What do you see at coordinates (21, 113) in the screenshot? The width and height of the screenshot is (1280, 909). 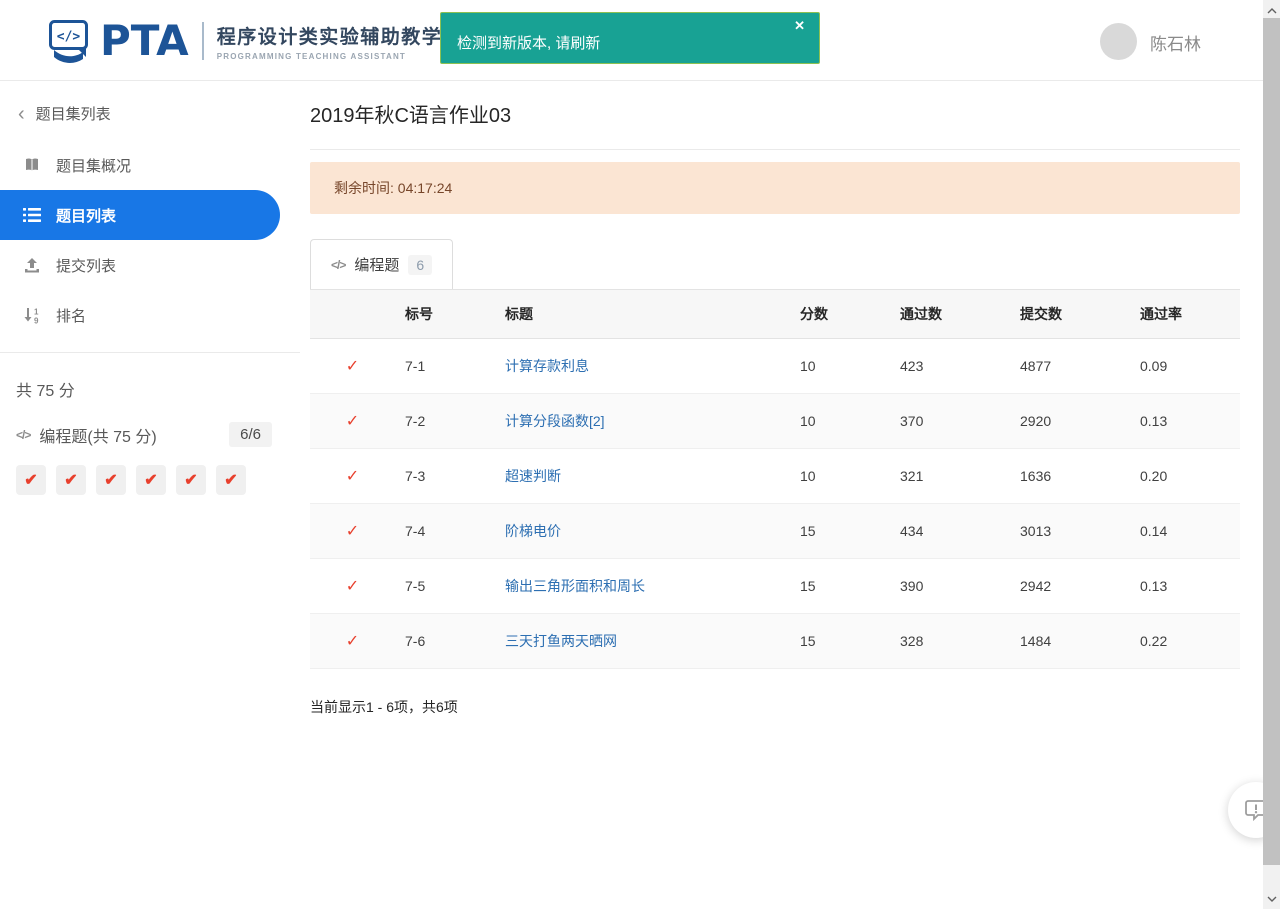 I see `chevron-left-icon: ‹` at bounding box center [21, 113].